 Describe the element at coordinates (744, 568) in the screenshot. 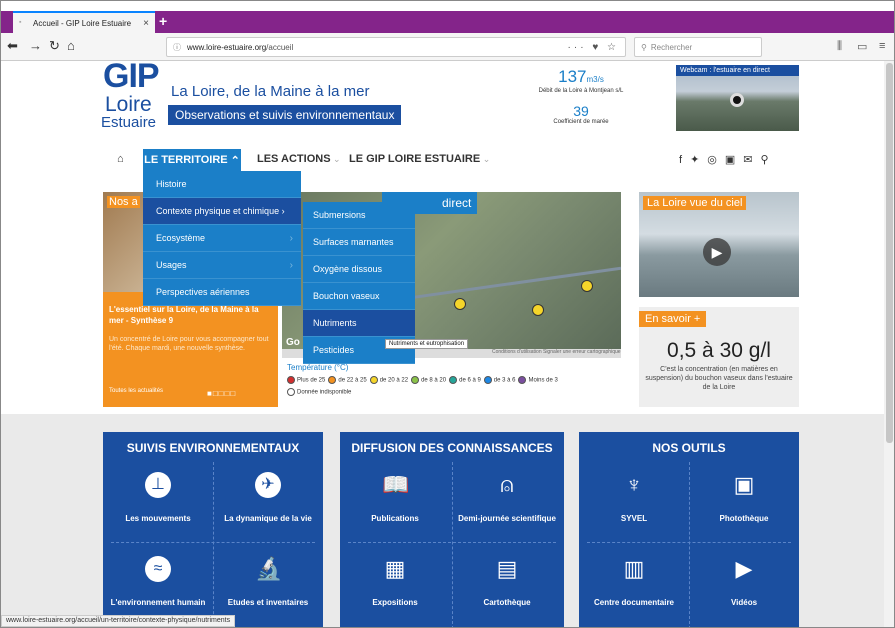

I see `film-icon: ▶` at that location.